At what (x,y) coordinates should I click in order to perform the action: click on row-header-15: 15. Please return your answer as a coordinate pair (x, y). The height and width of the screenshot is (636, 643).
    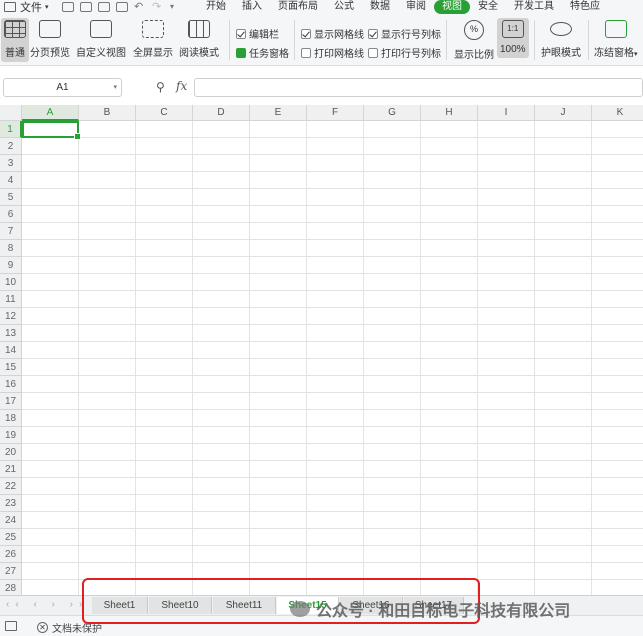
    Looking at the image, I should click on (11, 367).